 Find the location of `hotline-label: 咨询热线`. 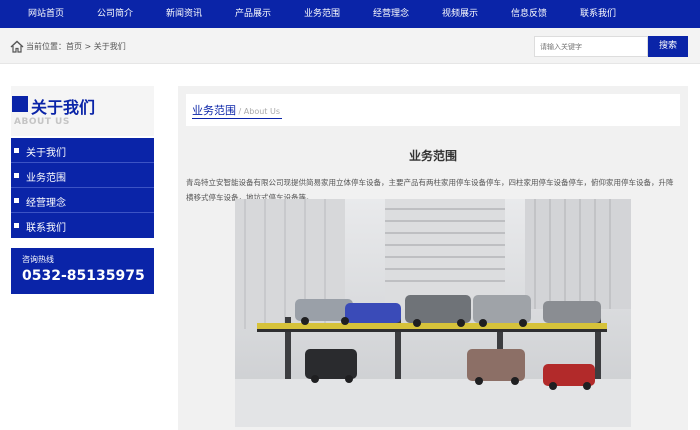

hotline-label: 咨询热线 is located at coordinates (38, 259).